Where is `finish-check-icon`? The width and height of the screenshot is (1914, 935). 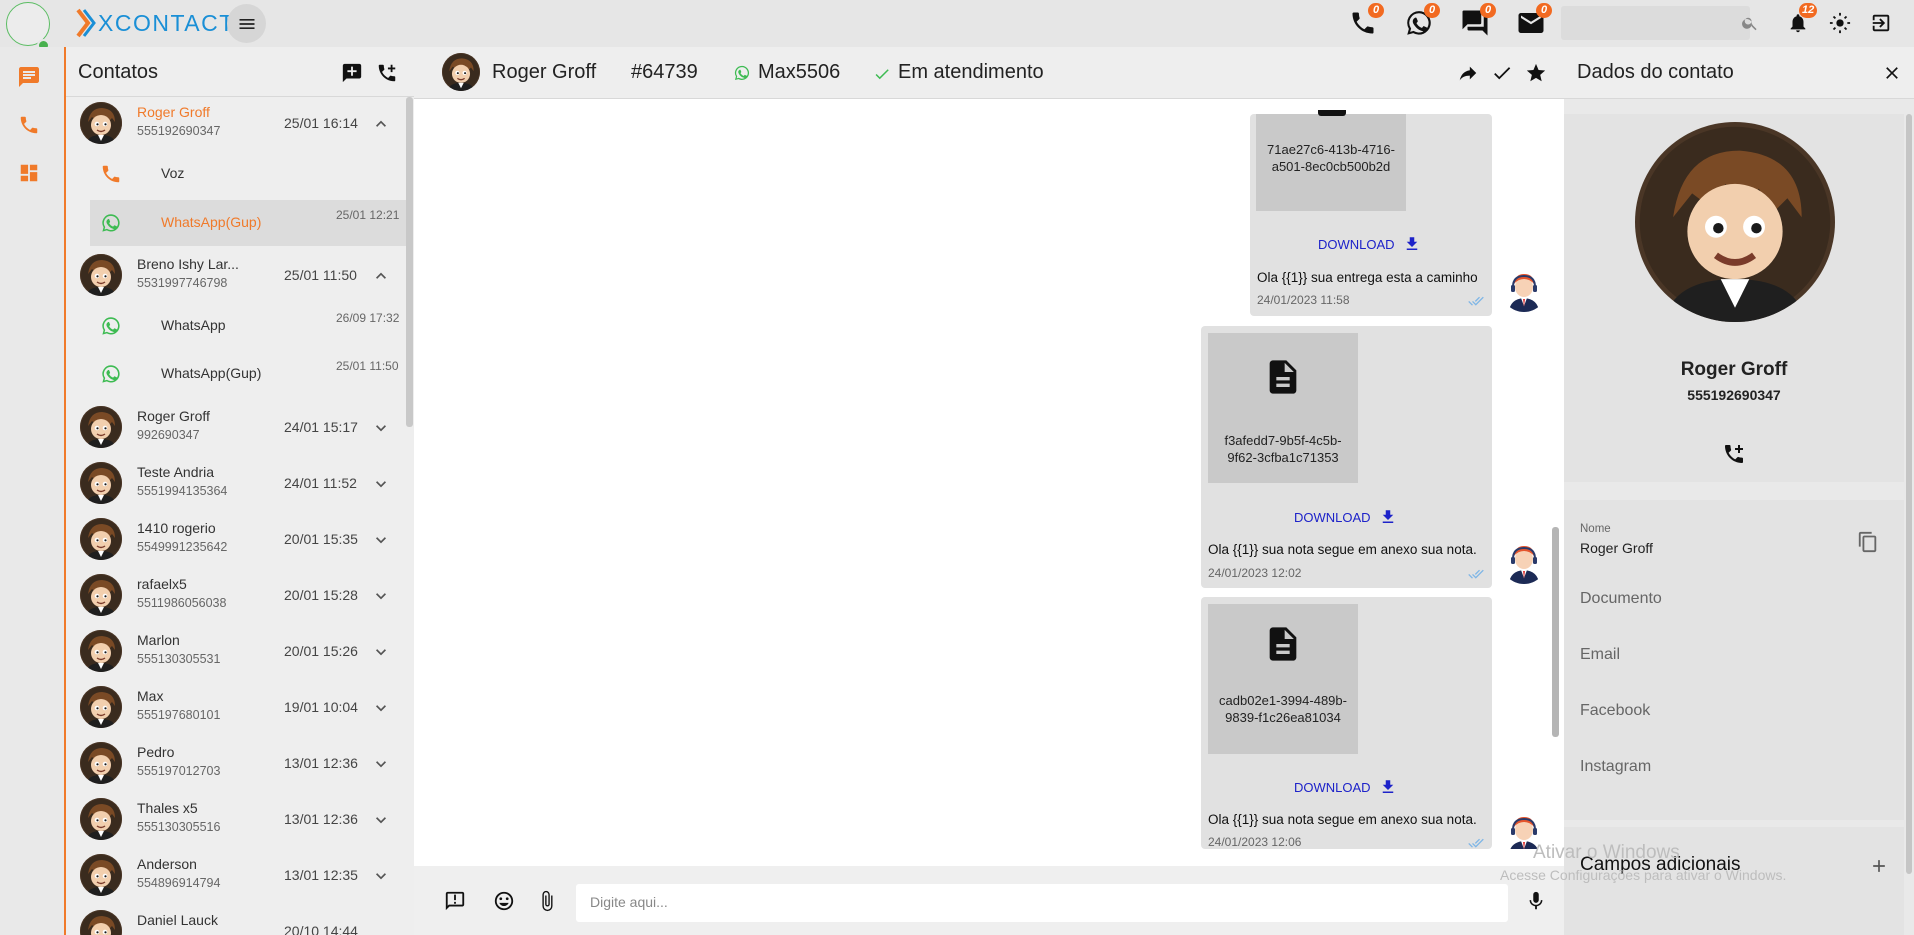
finish-check-icon is located at coordinates (1502, 73).